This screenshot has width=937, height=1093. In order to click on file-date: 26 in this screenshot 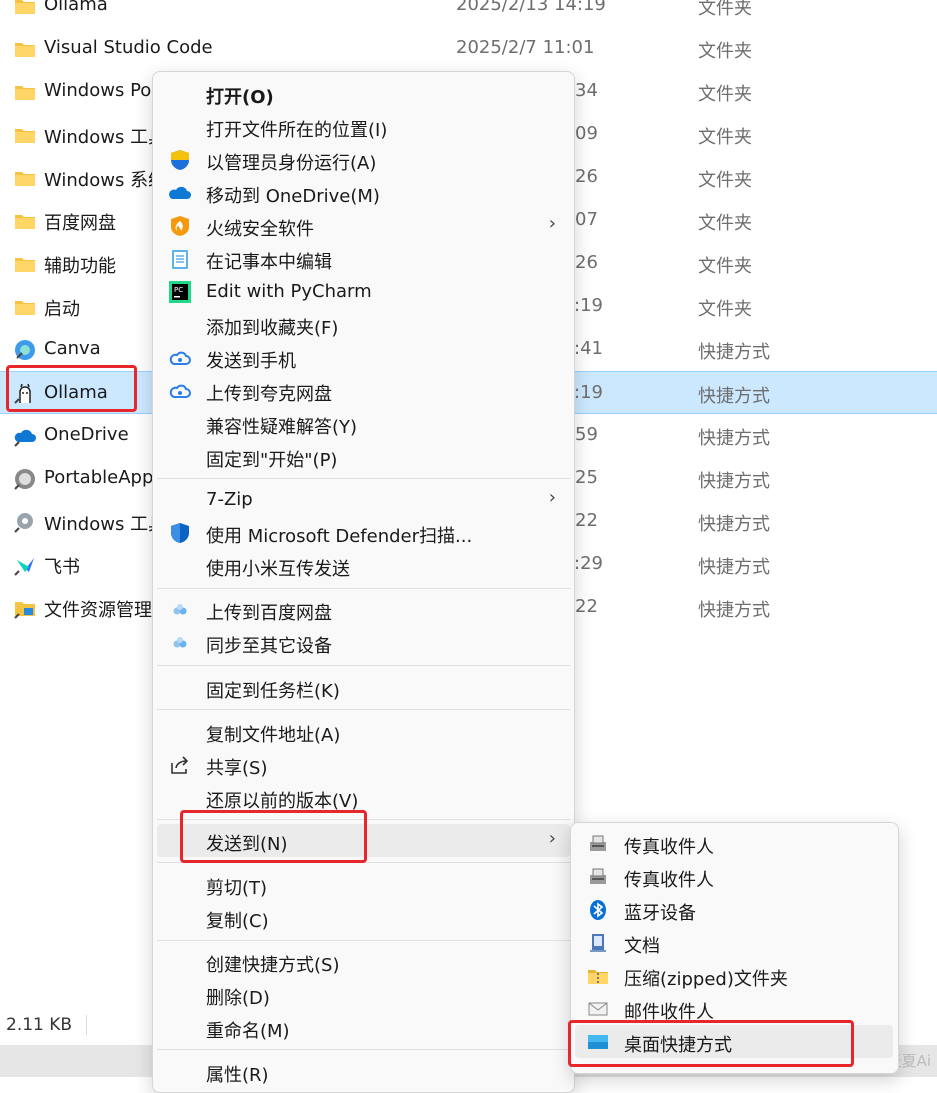, I will do `click(586, 176)`.